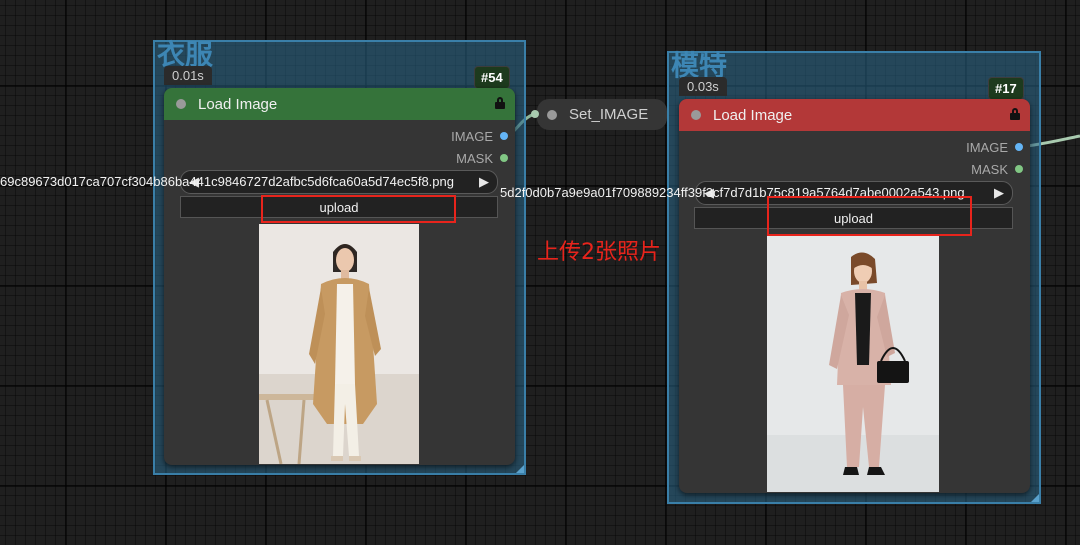  What do you see at coordinates (599, 252) in the screenshot?
I see `annotation-upload-two-photos: 上传2张照片` at bounding box center [599, 252].